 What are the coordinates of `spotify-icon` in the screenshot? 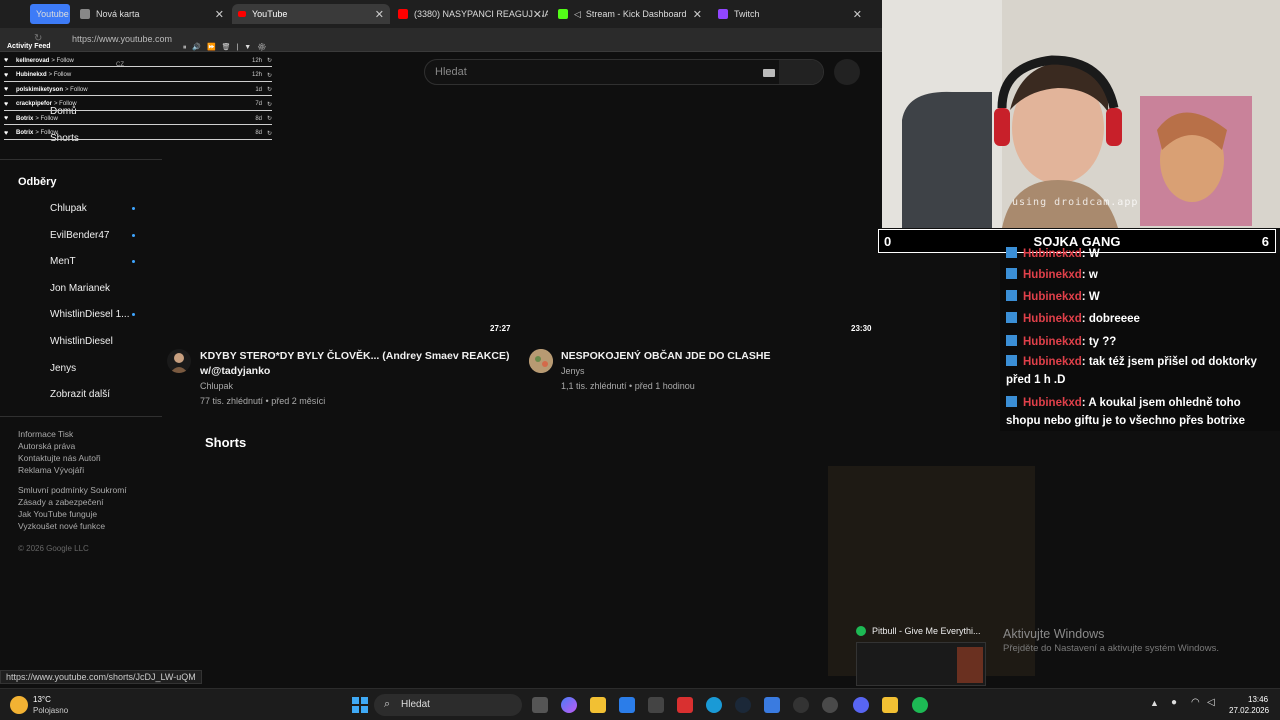 It's located at (920, 705).